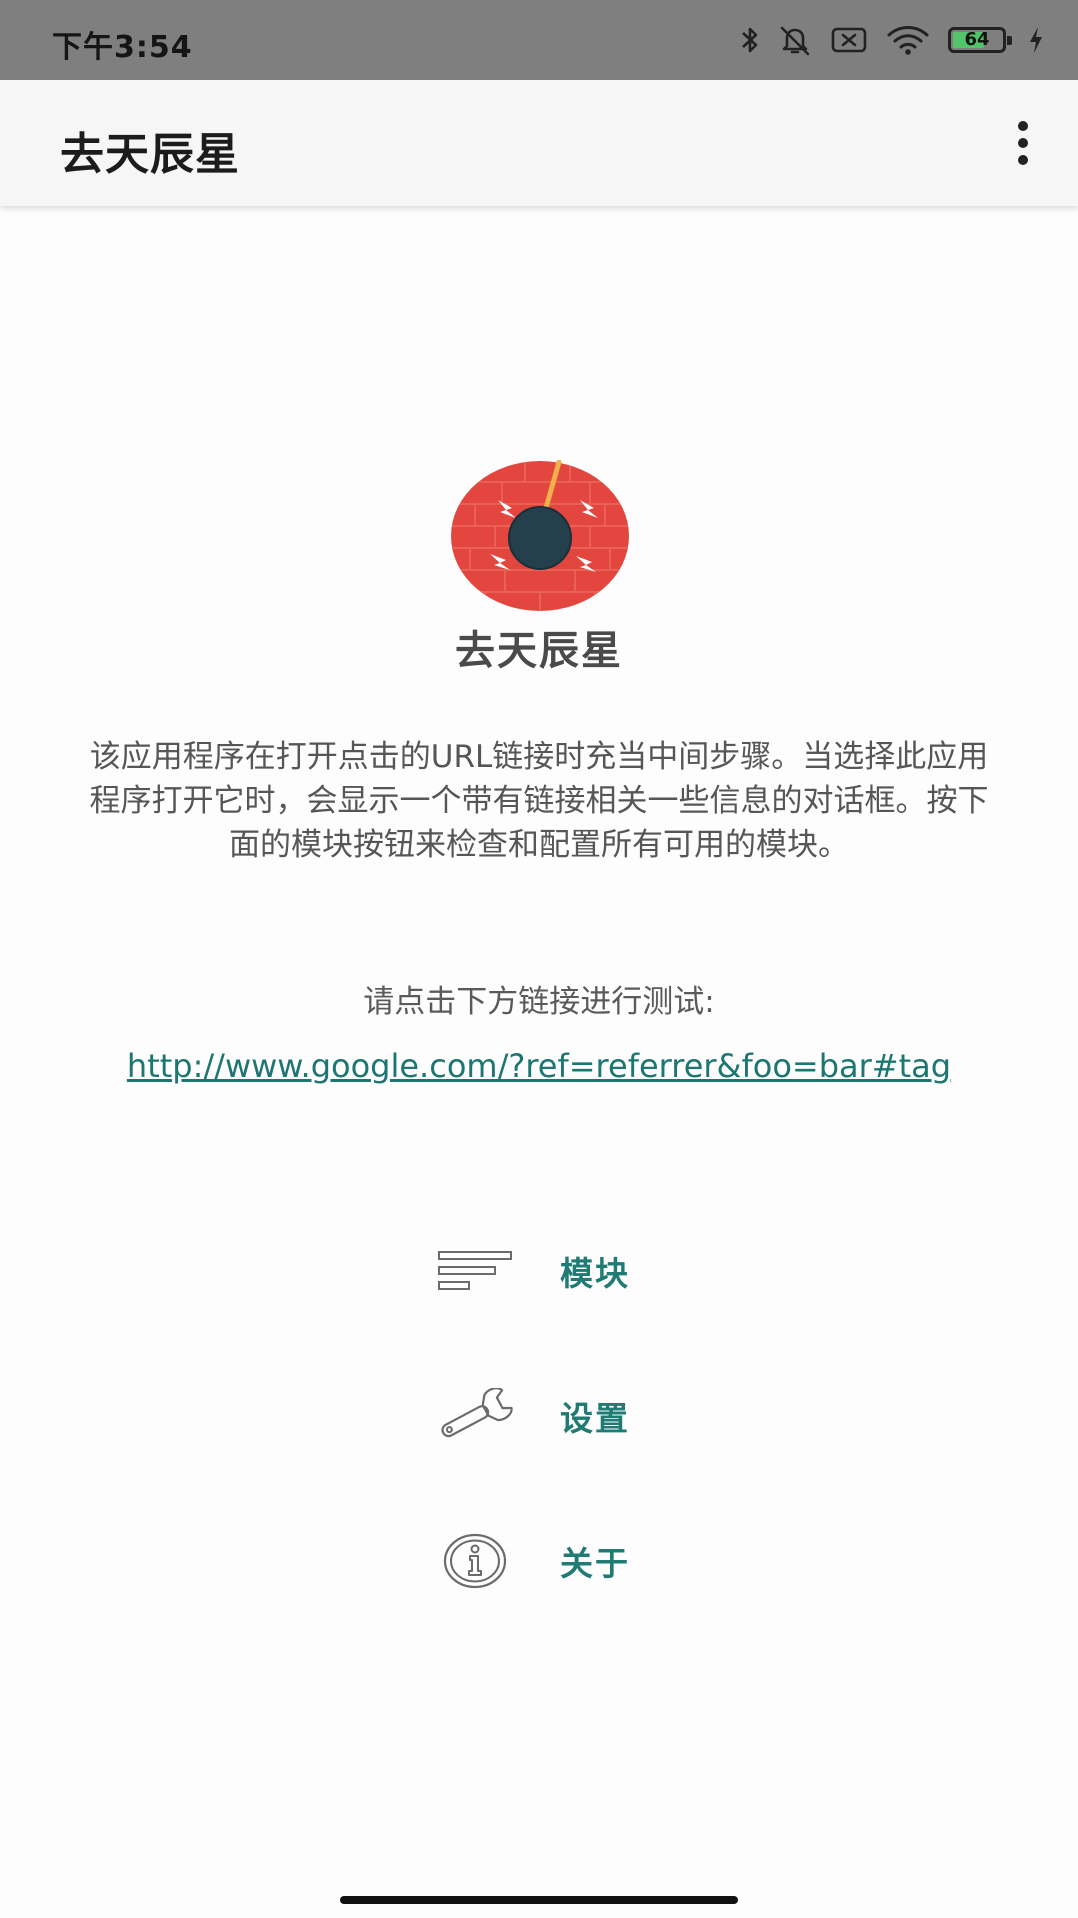 The image size is (1078, 1918). Describe the element at coordinates (1036, 40) in the screenshot. I see `charging-icon` at that location.